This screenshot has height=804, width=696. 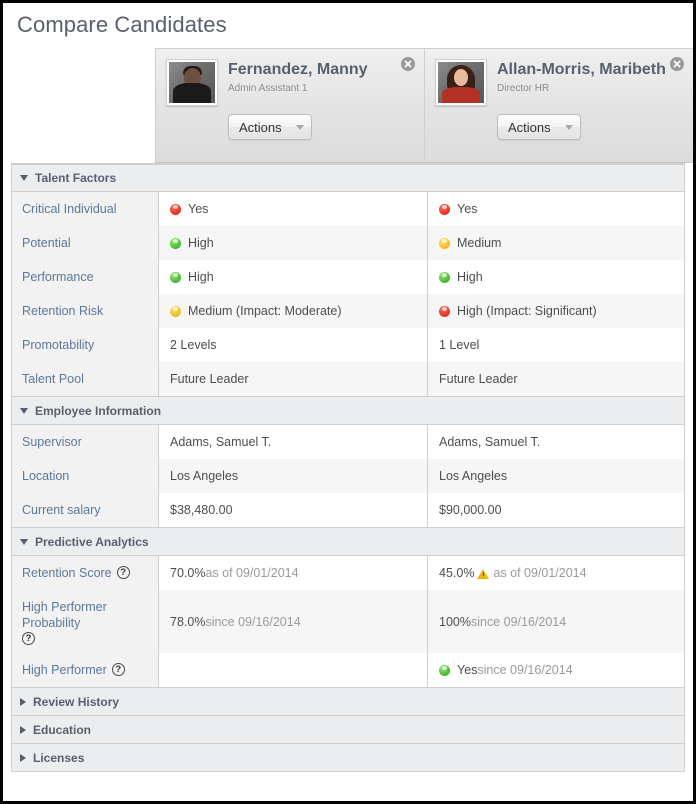 I want to click on row-value-candidate-0: 78.0% since 09/16/2014, so click(x=293, y=621).